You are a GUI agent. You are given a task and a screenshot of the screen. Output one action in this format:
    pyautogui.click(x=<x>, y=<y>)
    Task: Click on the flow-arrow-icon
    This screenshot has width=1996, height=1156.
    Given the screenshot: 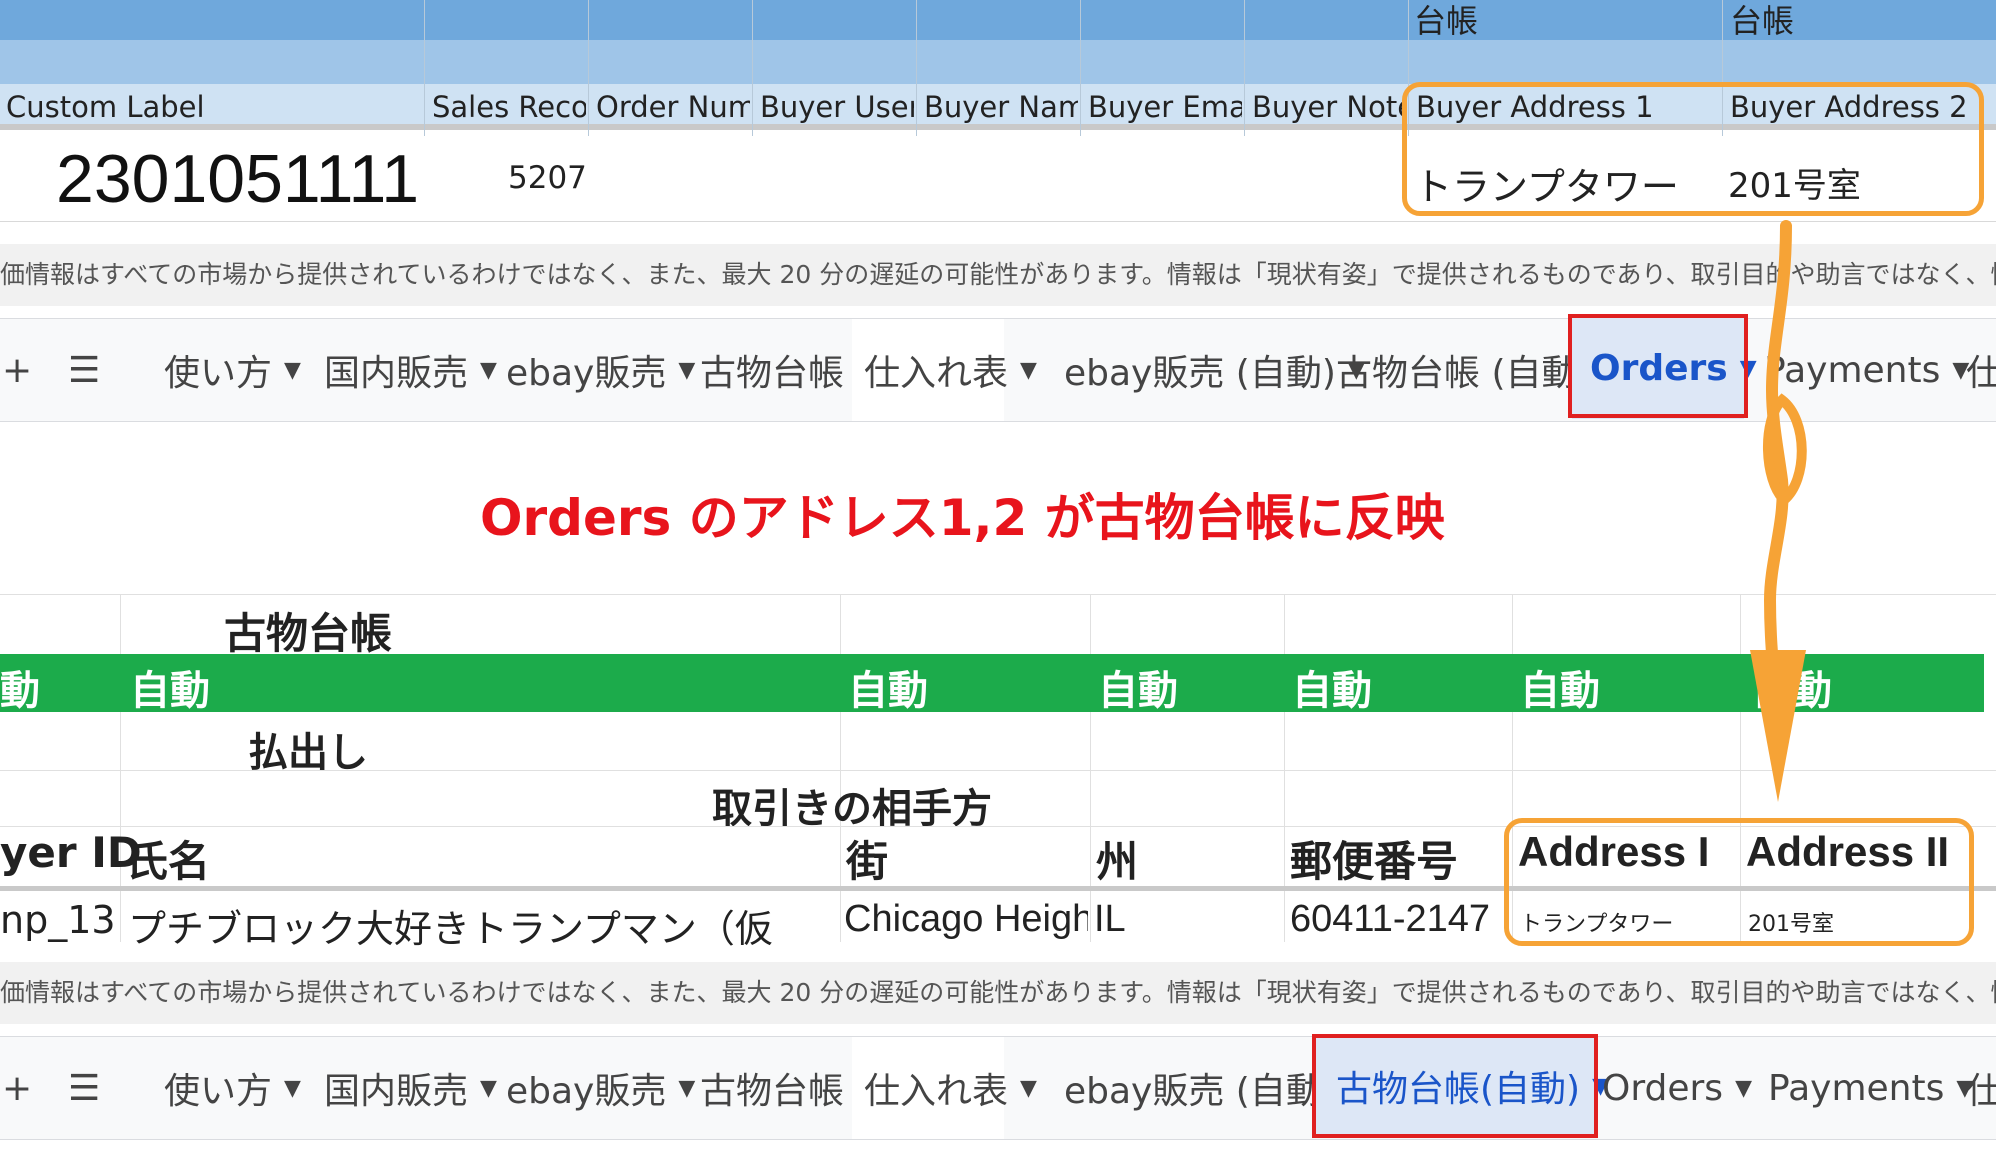 What is the action you would take?
    pyautogui.click(x=1778, y=511)
    